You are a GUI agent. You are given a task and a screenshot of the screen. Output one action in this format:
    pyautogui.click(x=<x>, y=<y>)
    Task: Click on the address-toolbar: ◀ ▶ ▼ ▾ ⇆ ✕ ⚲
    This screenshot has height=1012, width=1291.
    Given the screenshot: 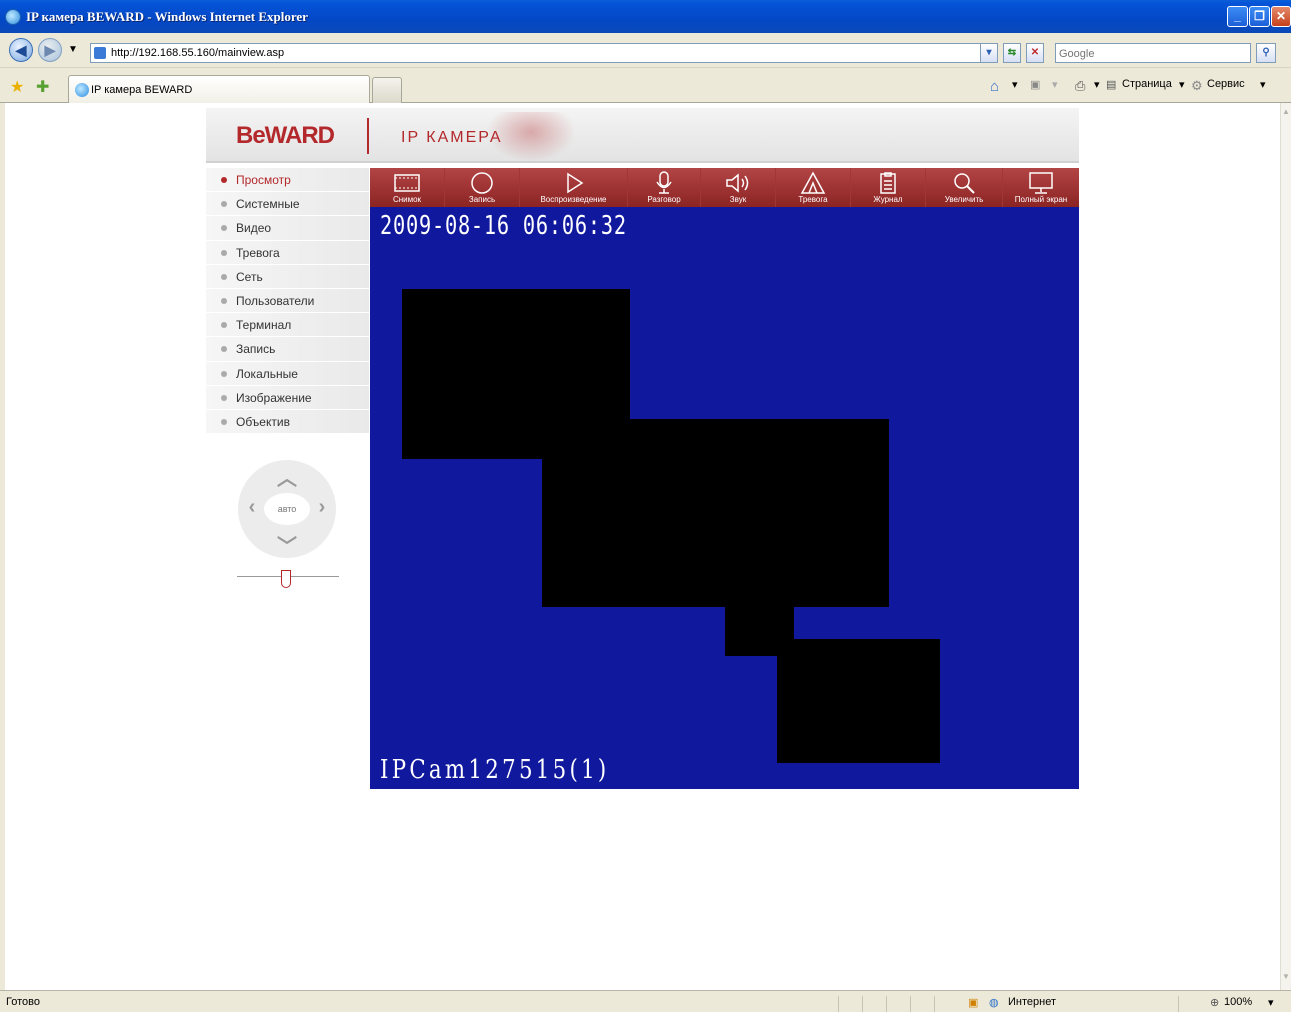 What is the action you would take?
    pyautogui.click(x=645, y=50)
    